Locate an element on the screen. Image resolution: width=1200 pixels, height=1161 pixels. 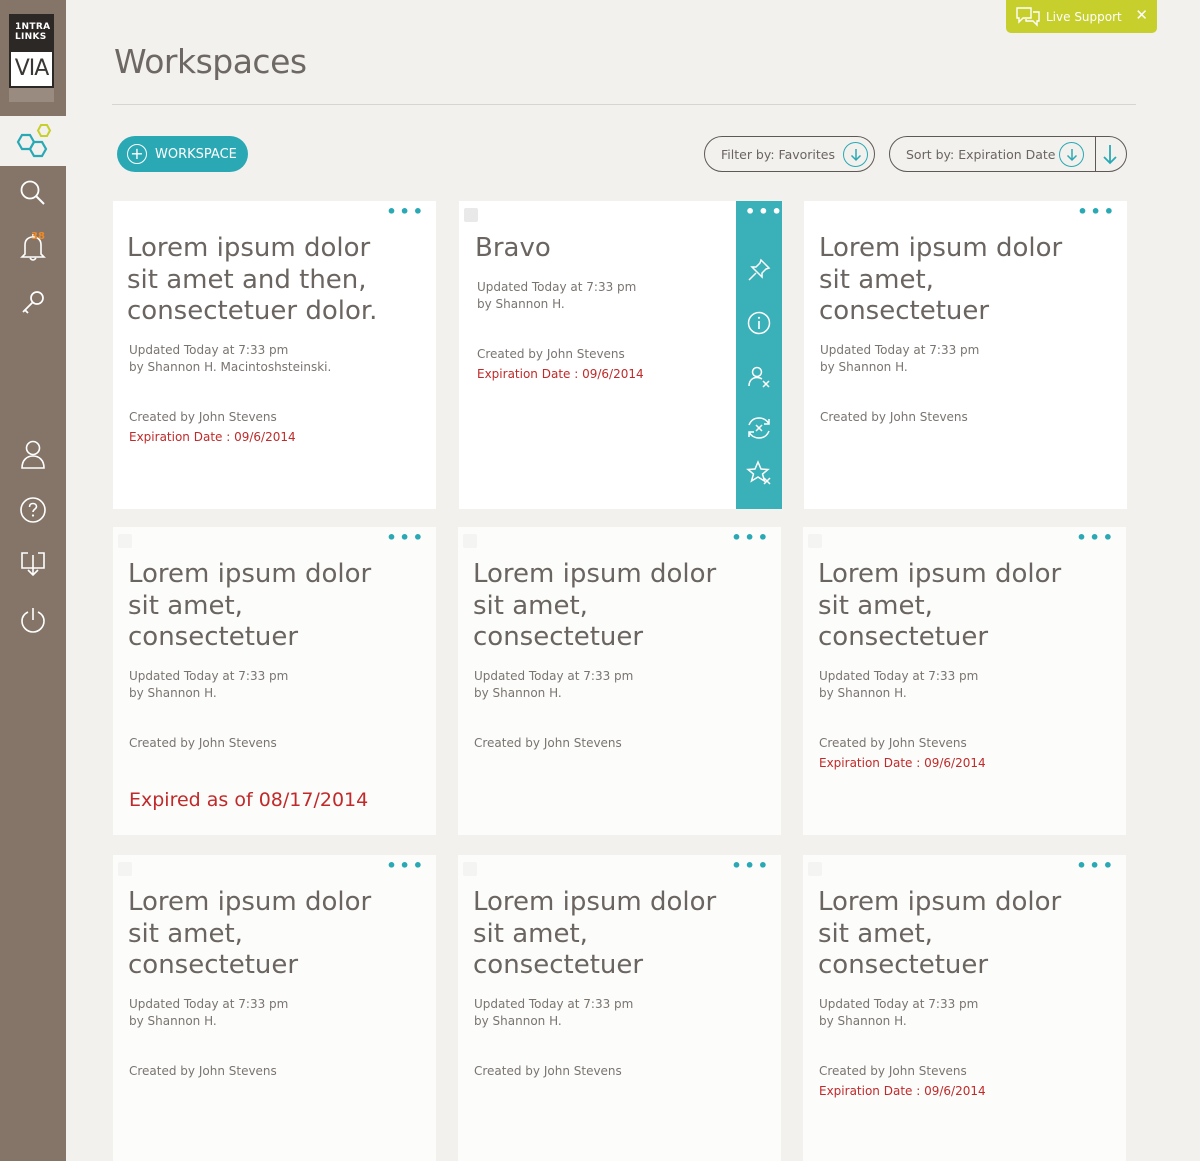
key-icon is located at coordinates (33, 302).